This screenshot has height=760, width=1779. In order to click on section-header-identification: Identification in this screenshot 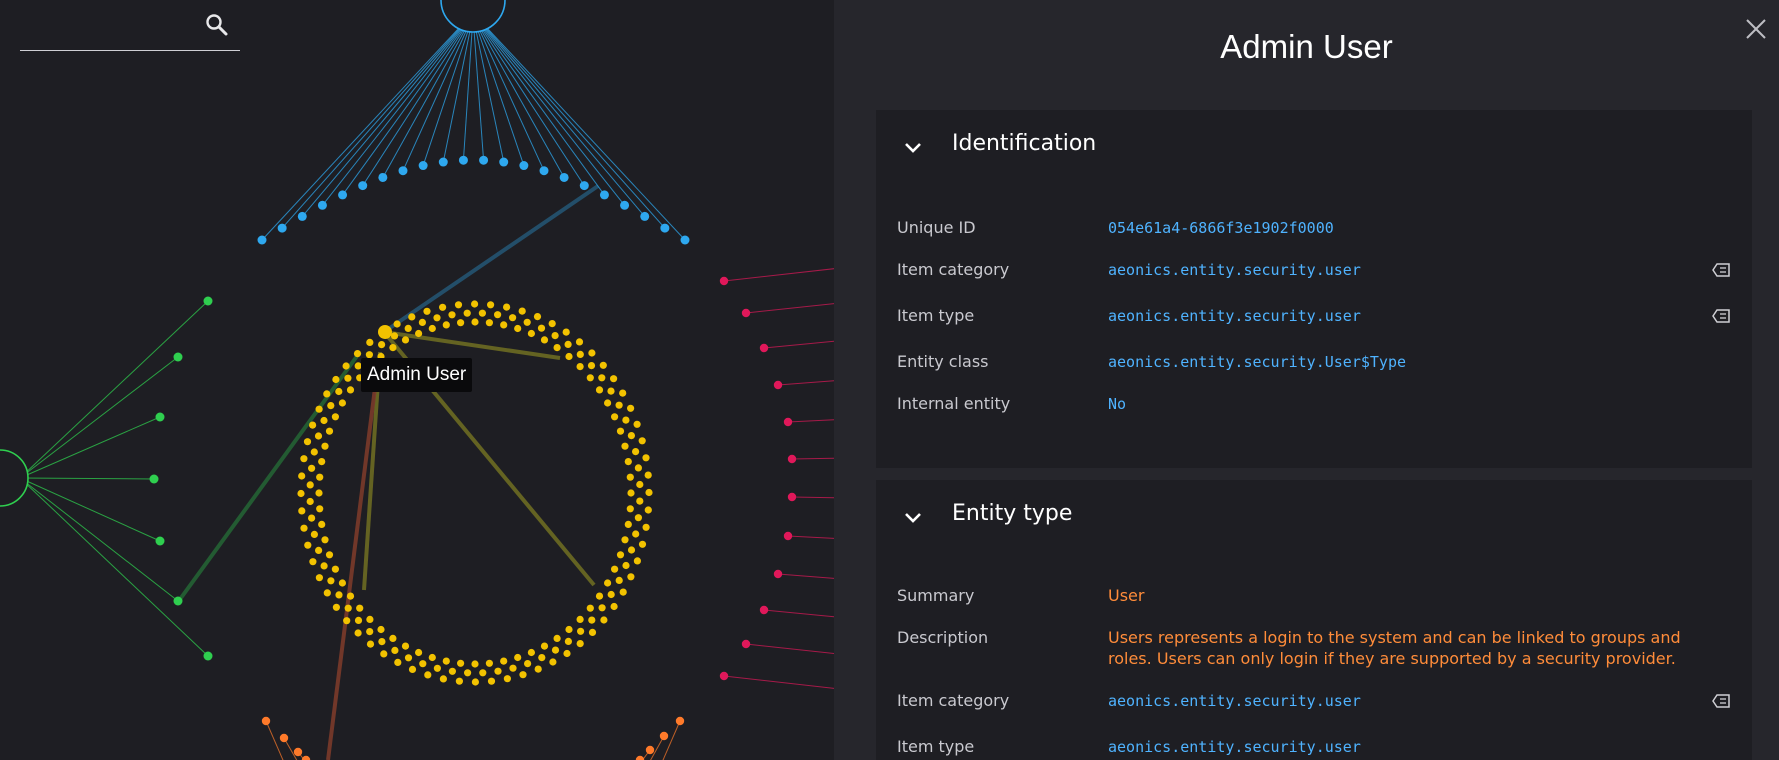, I will do `click(1314, 148)`.